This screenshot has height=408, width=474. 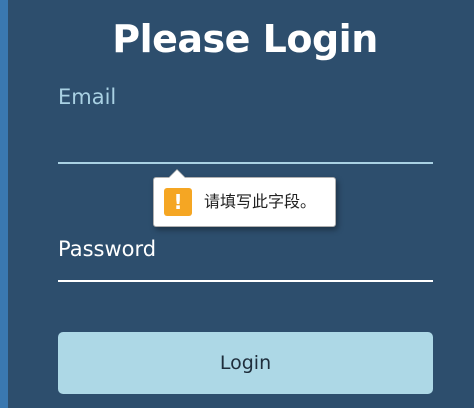 What do you see at coordinates (260, 201) in the screenshot?
I see `validation-message: 请填写此字段。` at bounding box center [260, 201].